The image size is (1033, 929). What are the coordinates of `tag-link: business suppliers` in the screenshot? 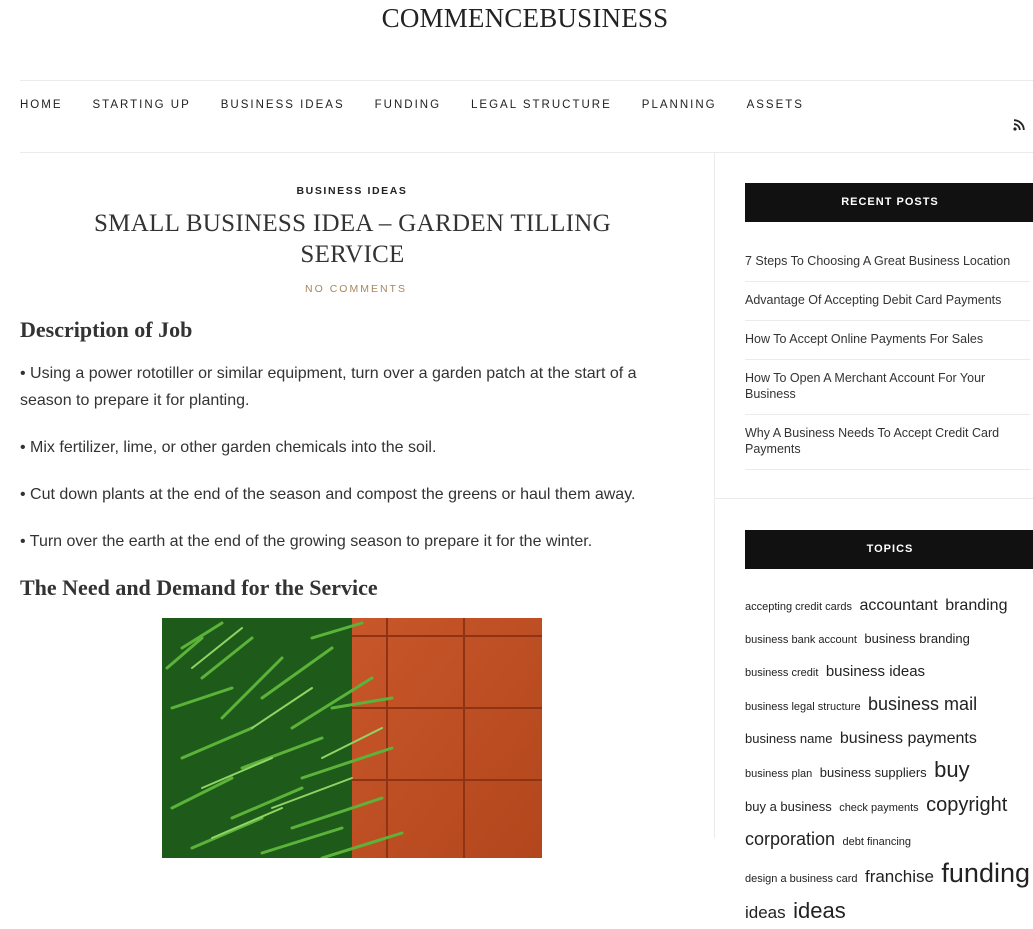 It's located at (873, 772).